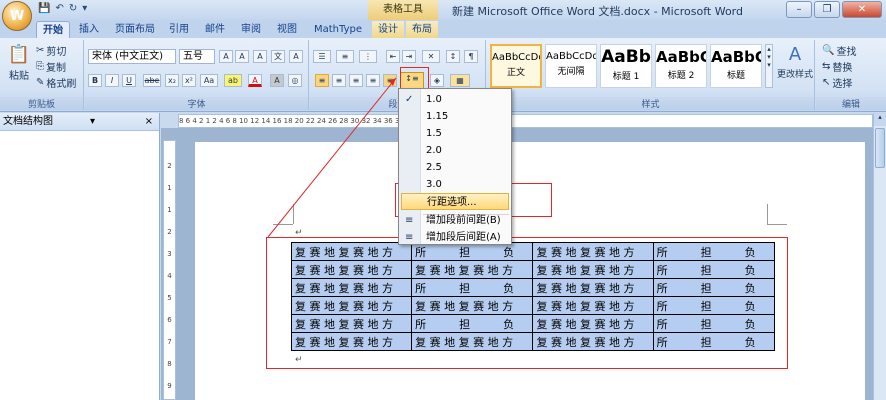 The height and width of the screenshot is (400, 886). Describe the element at coordinates (388, 29) in the screenshot. I see `tab-design: 设计` at that location.